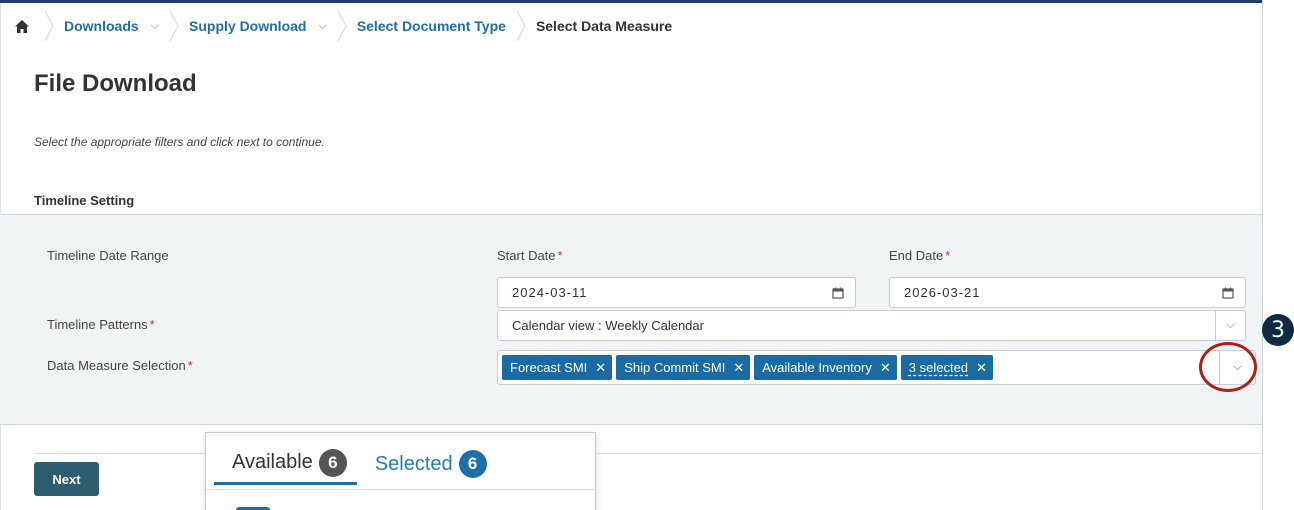 The width and height of the screenshot is (1294, 510). I want to click on tab-available: Available 6, so click(285, 464).